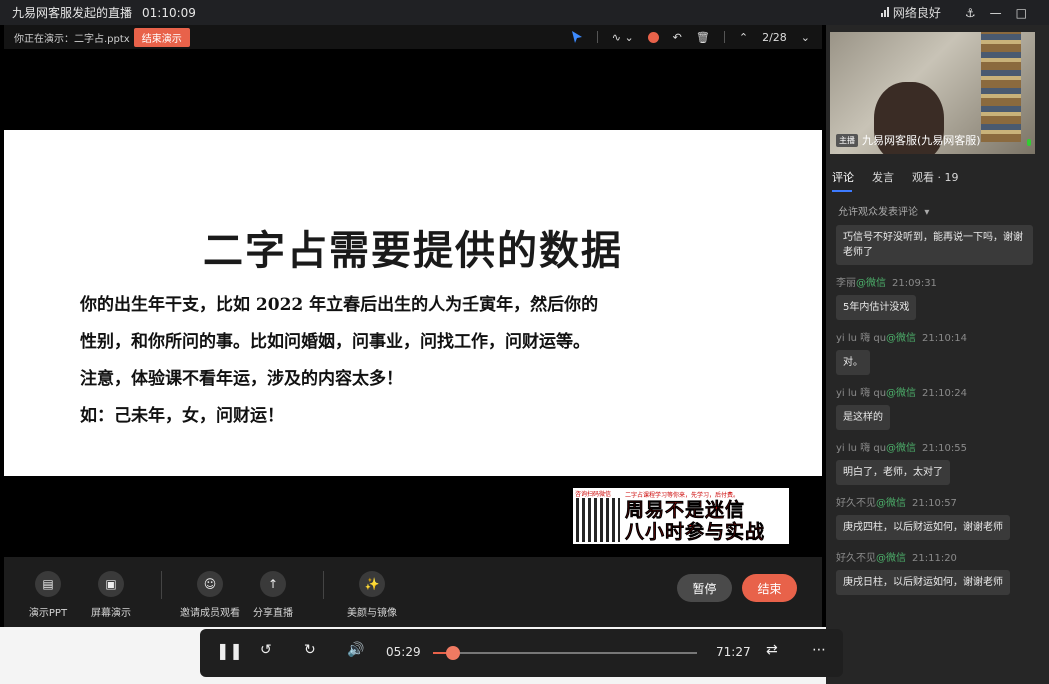 Image resolution: width=1049 pixels, height=684 pixels. I want to click on panel-tabs: 评论 发言 观看 · 19, so click(895, 180).